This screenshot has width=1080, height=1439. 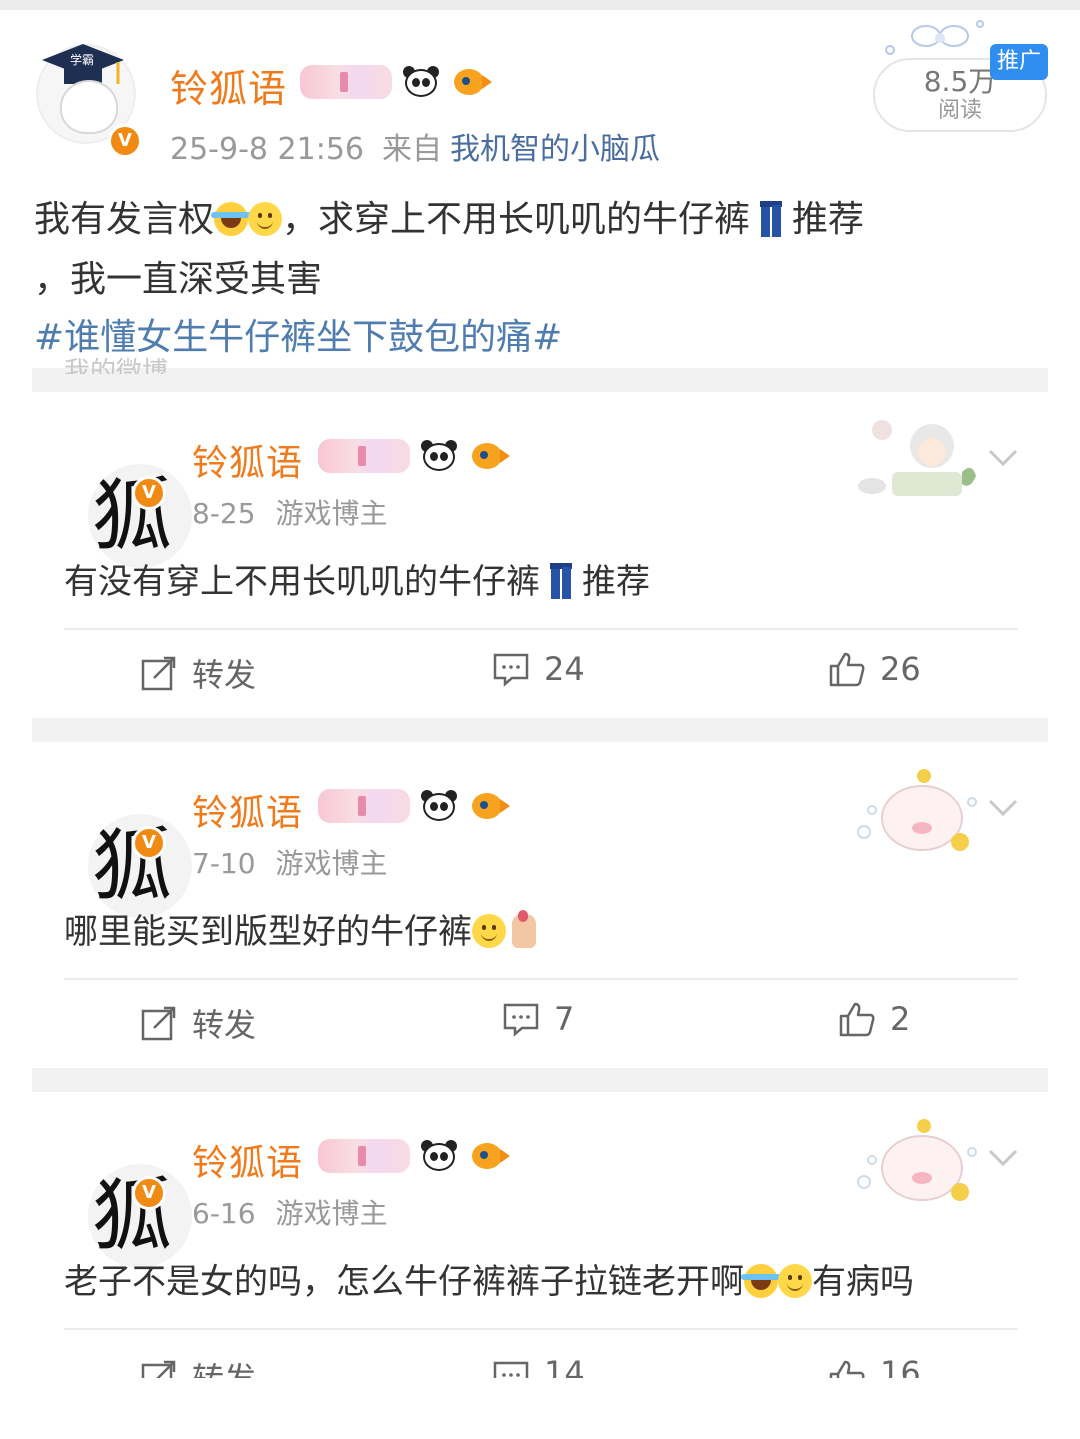 I want to click on promo-tag: 推广, so click(x=1019, y=62).